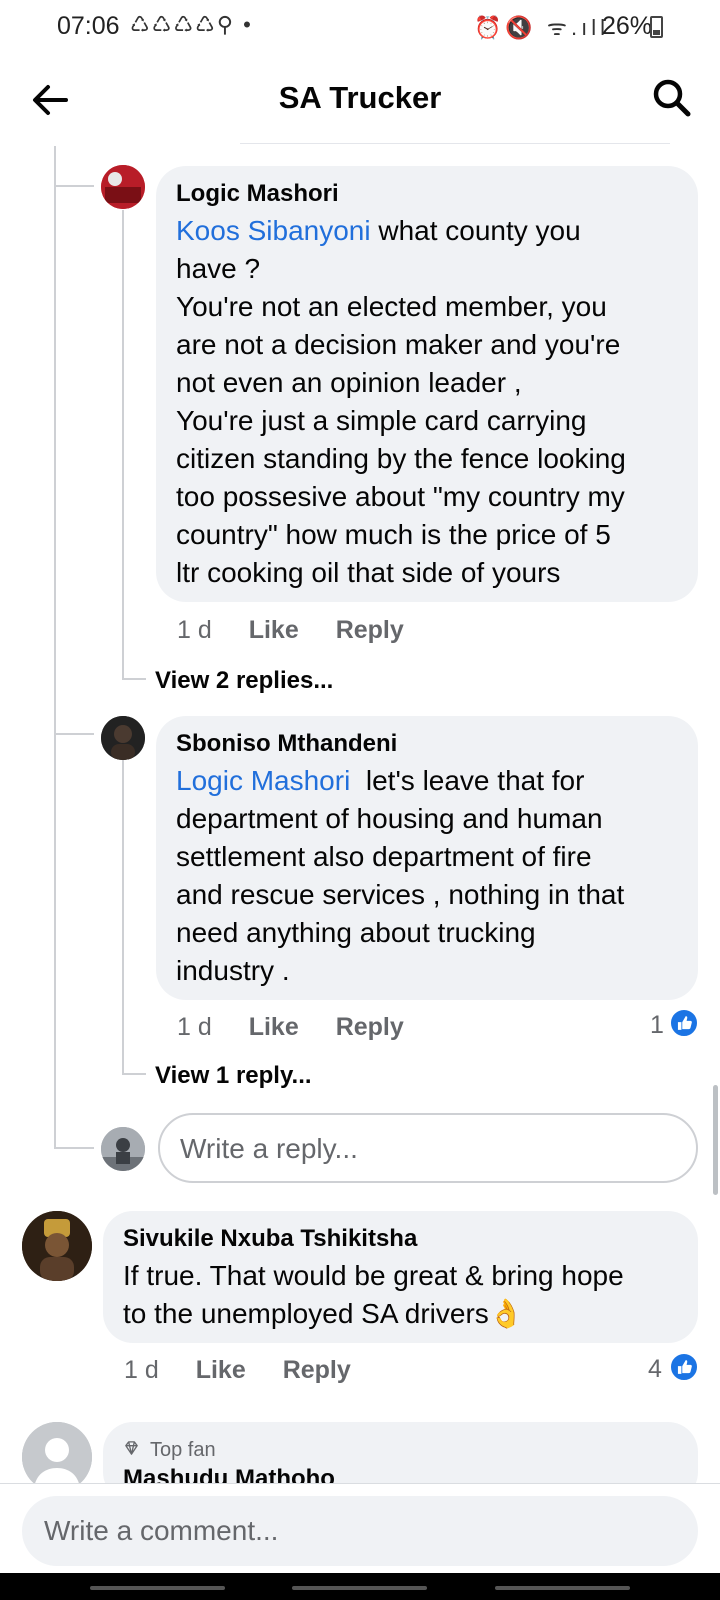  I want to click on notification-icons: ♺♺♺♺⚲ •, so click(191, 24).